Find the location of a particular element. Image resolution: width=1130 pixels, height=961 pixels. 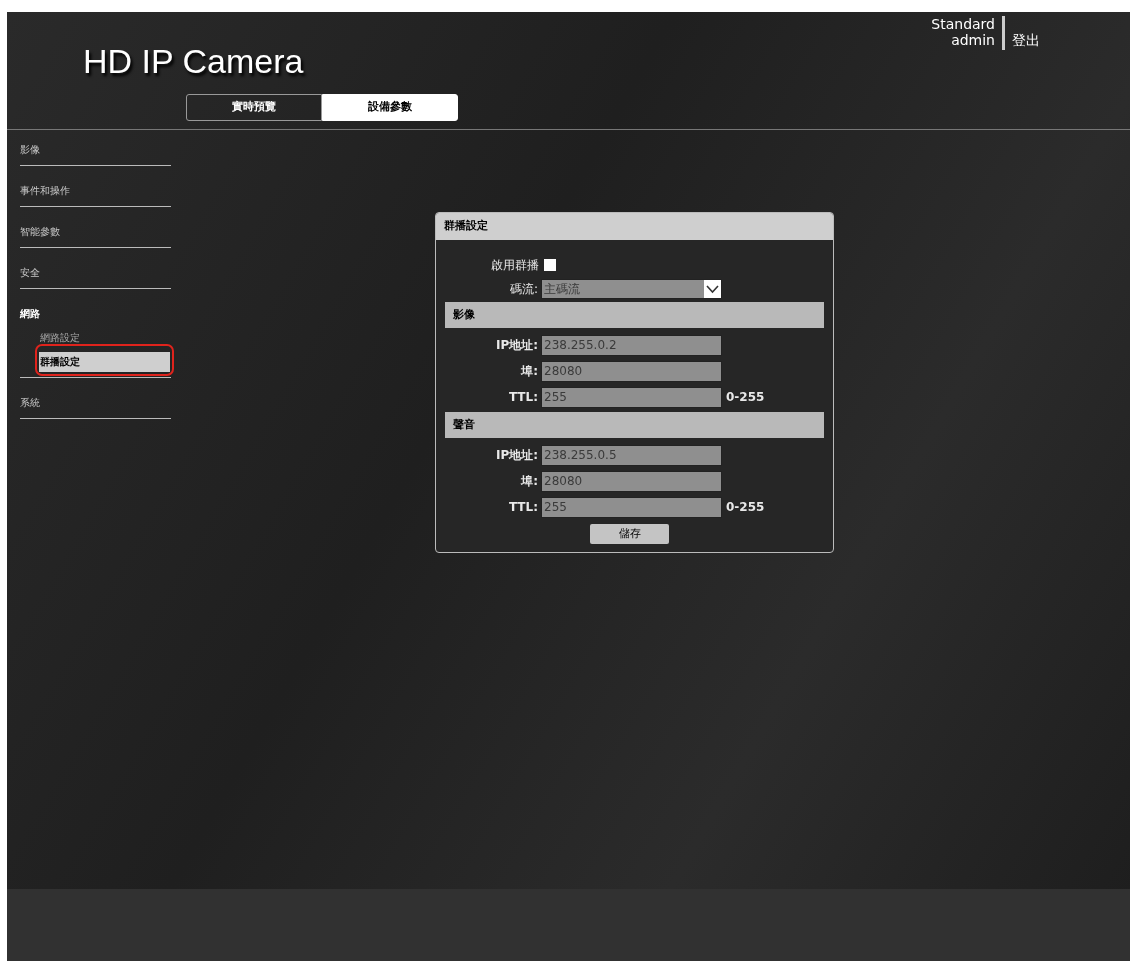

chevron-down-icon is located at coordinates (712, 288).